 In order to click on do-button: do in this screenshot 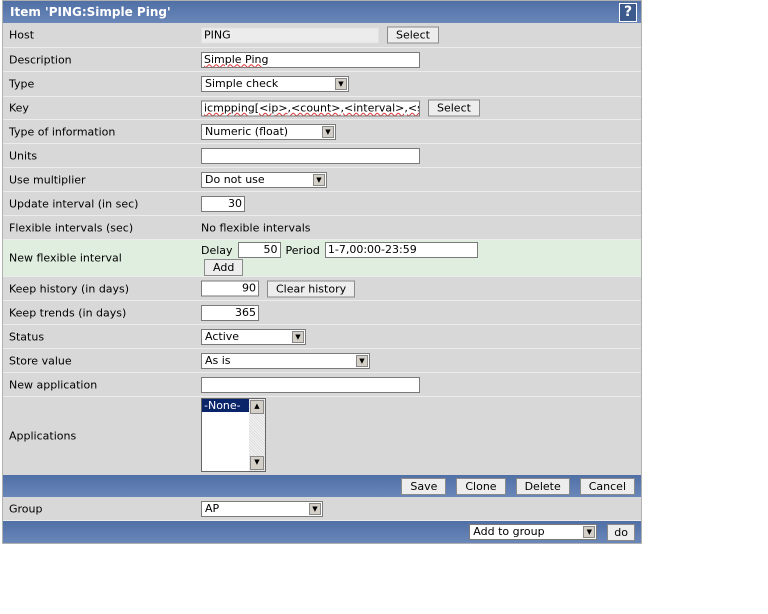, I will do `click(621, 532)`.